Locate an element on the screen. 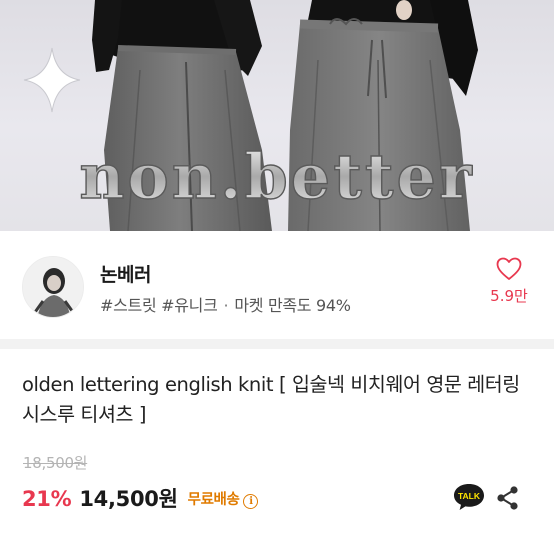 This screenshot has height=554, width=554. shop-tags-line: #스트릿 #유니크 · 마켓 만족도 94% is located at coordinates (225, 304).